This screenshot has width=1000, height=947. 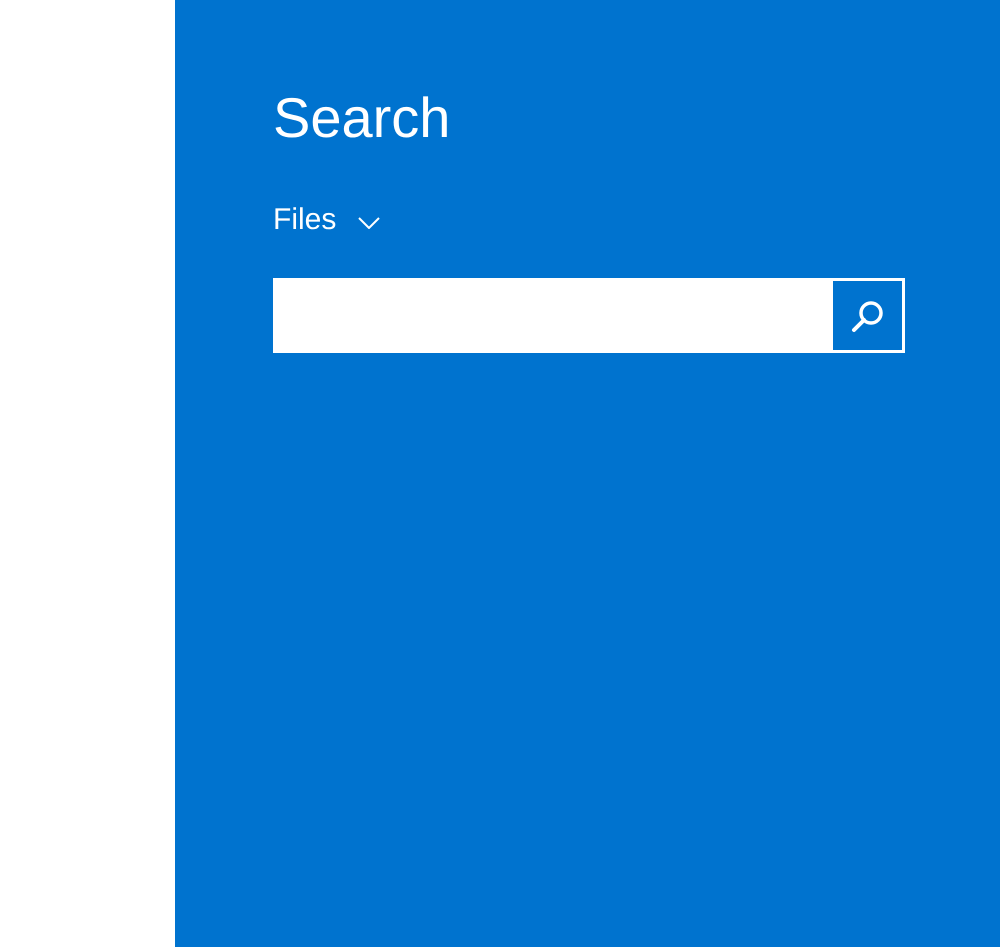 I want to click on pane-title: Search, so click(x=362, y=118).